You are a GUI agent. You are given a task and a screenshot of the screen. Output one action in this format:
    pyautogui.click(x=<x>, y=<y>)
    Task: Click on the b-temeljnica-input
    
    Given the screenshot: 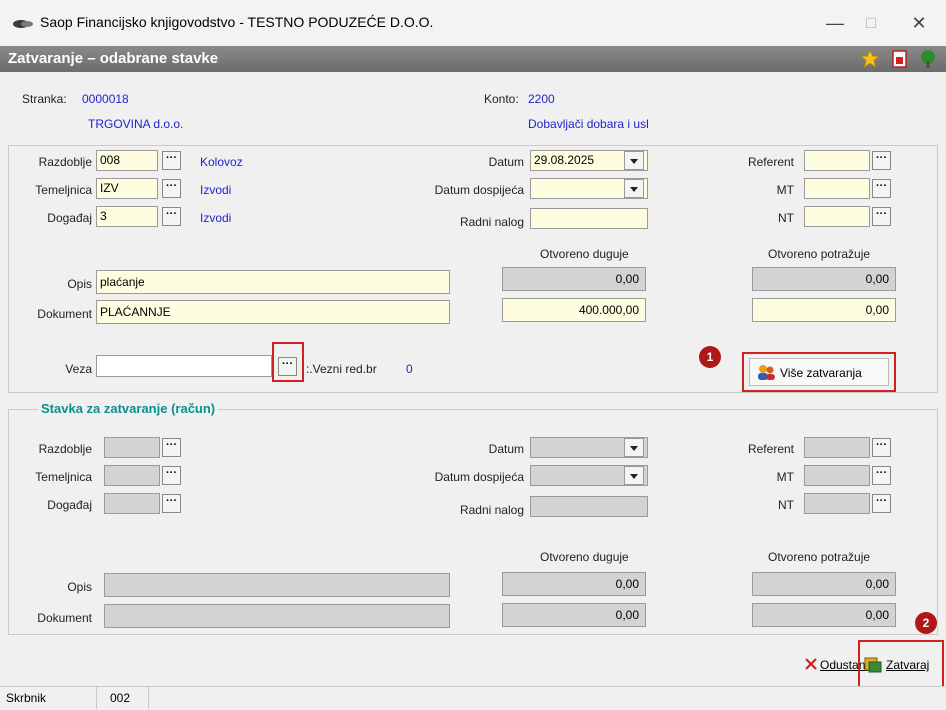 What is the action you would take?
    pyautogui.click(x=132, y=475)
    